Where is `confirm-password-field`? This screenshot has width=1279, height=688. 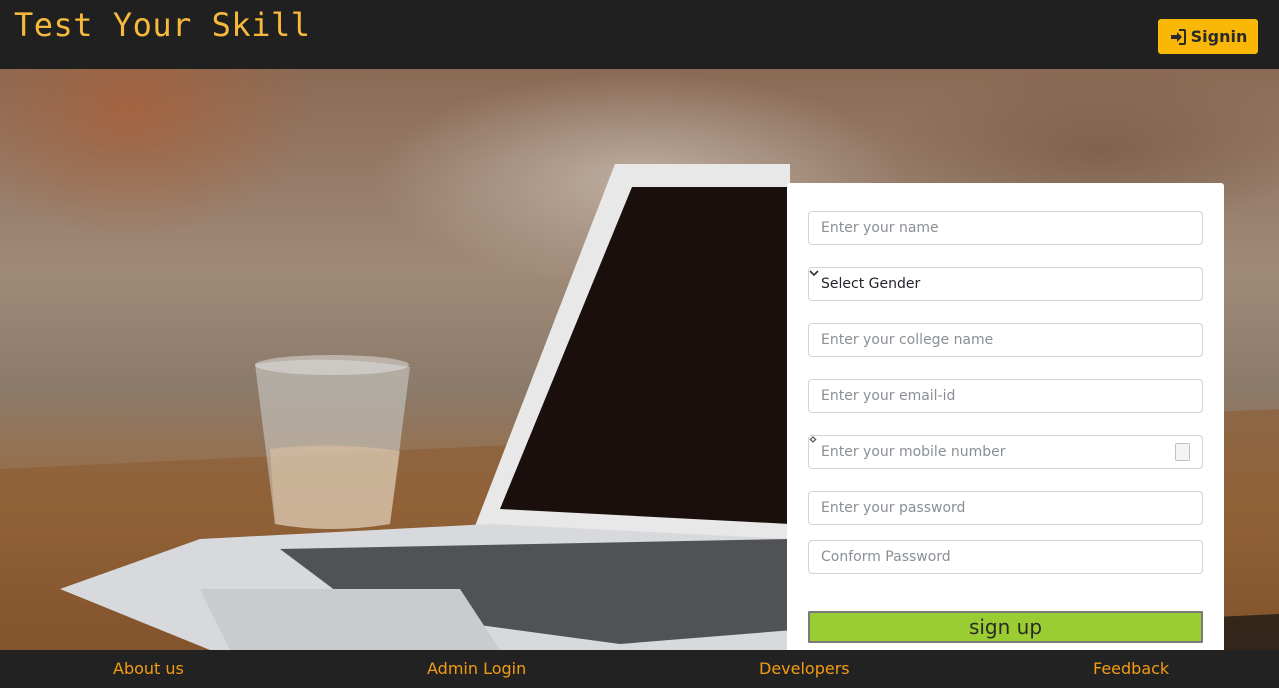 confirm-password-field is located at coordinates (1005, 557).